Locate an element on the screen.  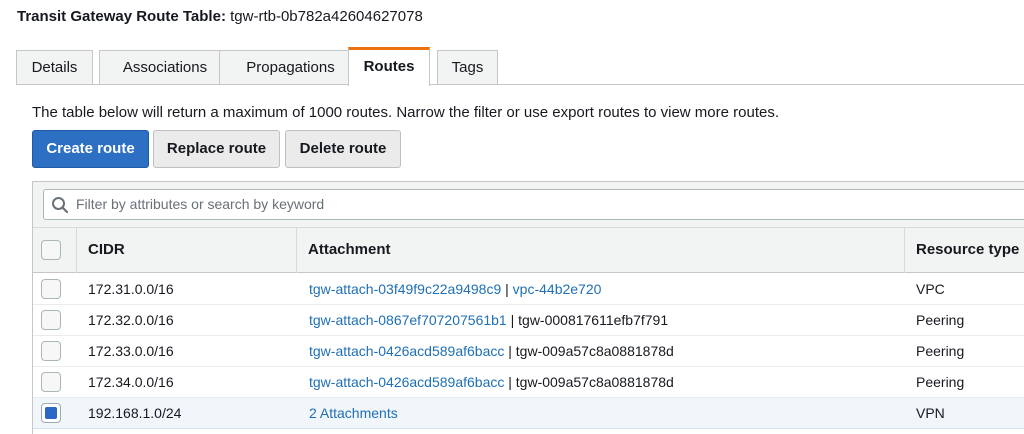
attachments-link: 2 Attachments is located at coordinates (353, 413).